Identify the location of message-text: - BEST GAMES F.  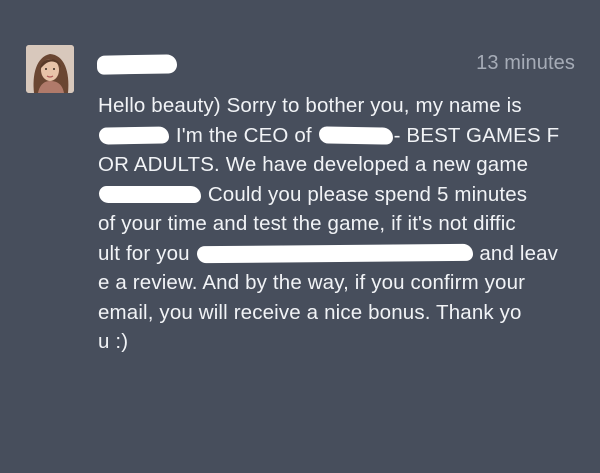
(476, 135).